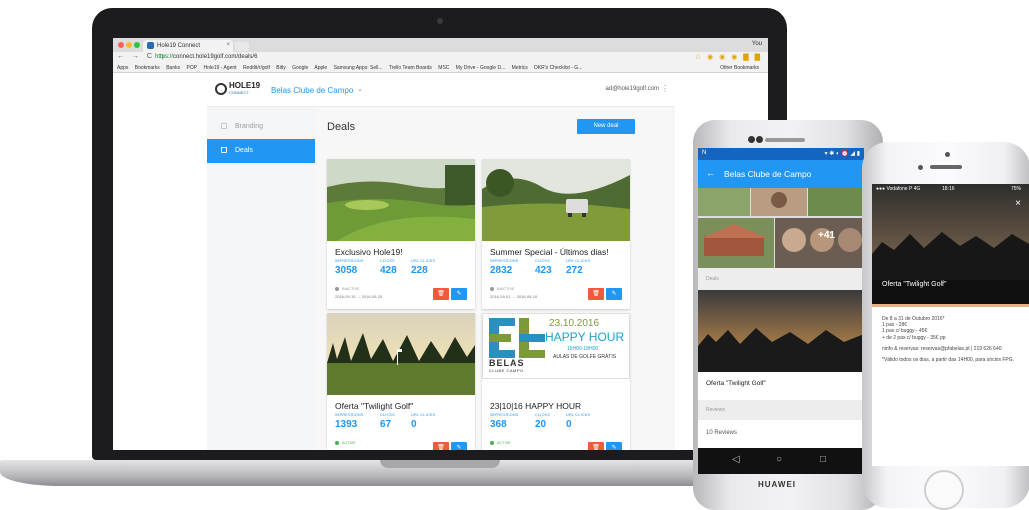  What do you see at coordinates (704, 153) in the screenshot?
I see `notification-icon: N` at bounding box center [704, 153].